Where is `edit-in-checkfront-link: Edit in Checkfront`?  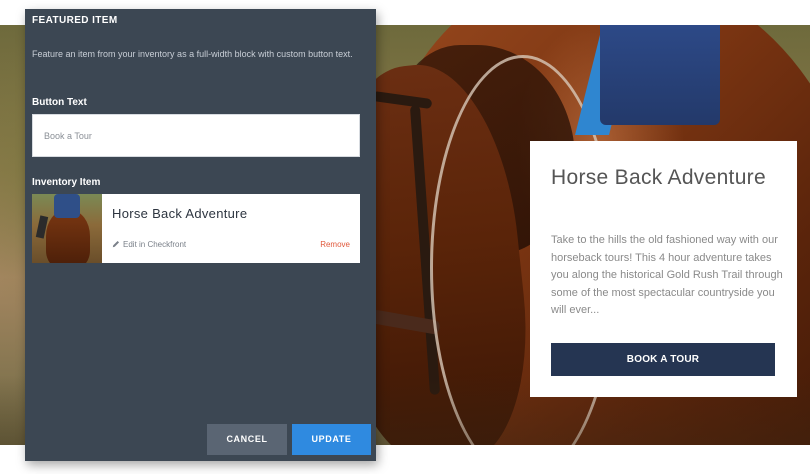 edit-in-checkfront-link: Edit in Checkfront is located at coordinates (149, 244).